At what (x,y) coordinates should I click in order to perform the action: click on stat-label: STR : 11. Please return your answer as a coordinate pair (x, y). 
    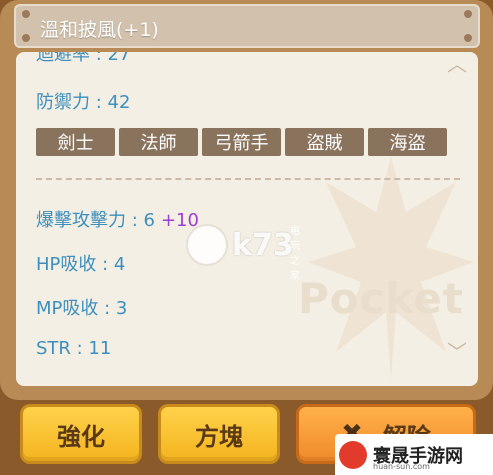
    Looking at the image, I should click on (74, 348).